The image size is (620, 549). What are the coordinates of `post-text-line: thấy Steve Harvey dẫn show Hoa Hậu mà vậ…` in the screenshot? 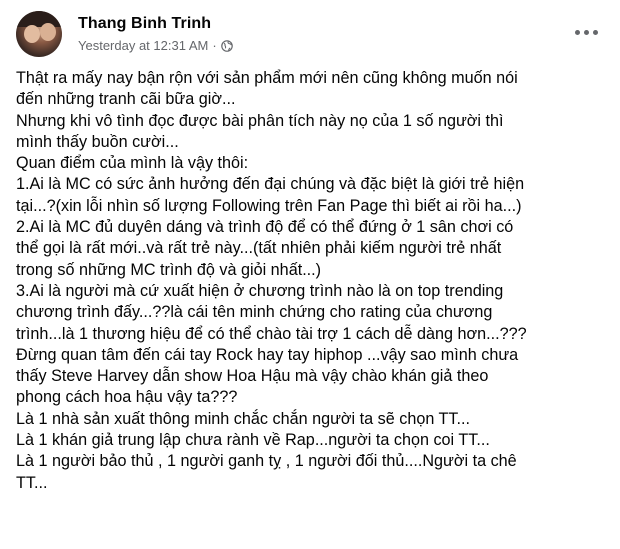 It's located at (252, 376).